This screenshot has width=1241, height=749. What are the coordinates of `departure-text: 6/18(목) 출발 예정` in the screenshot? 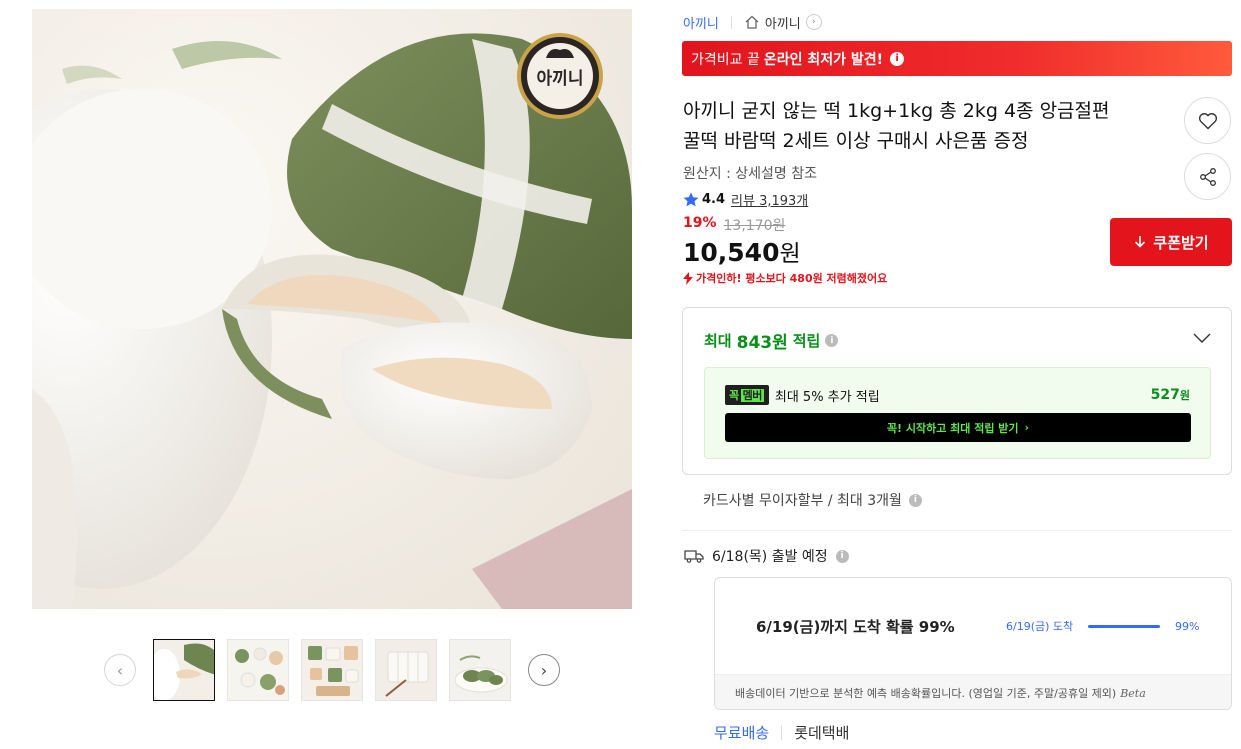 It's located at (770, 557).